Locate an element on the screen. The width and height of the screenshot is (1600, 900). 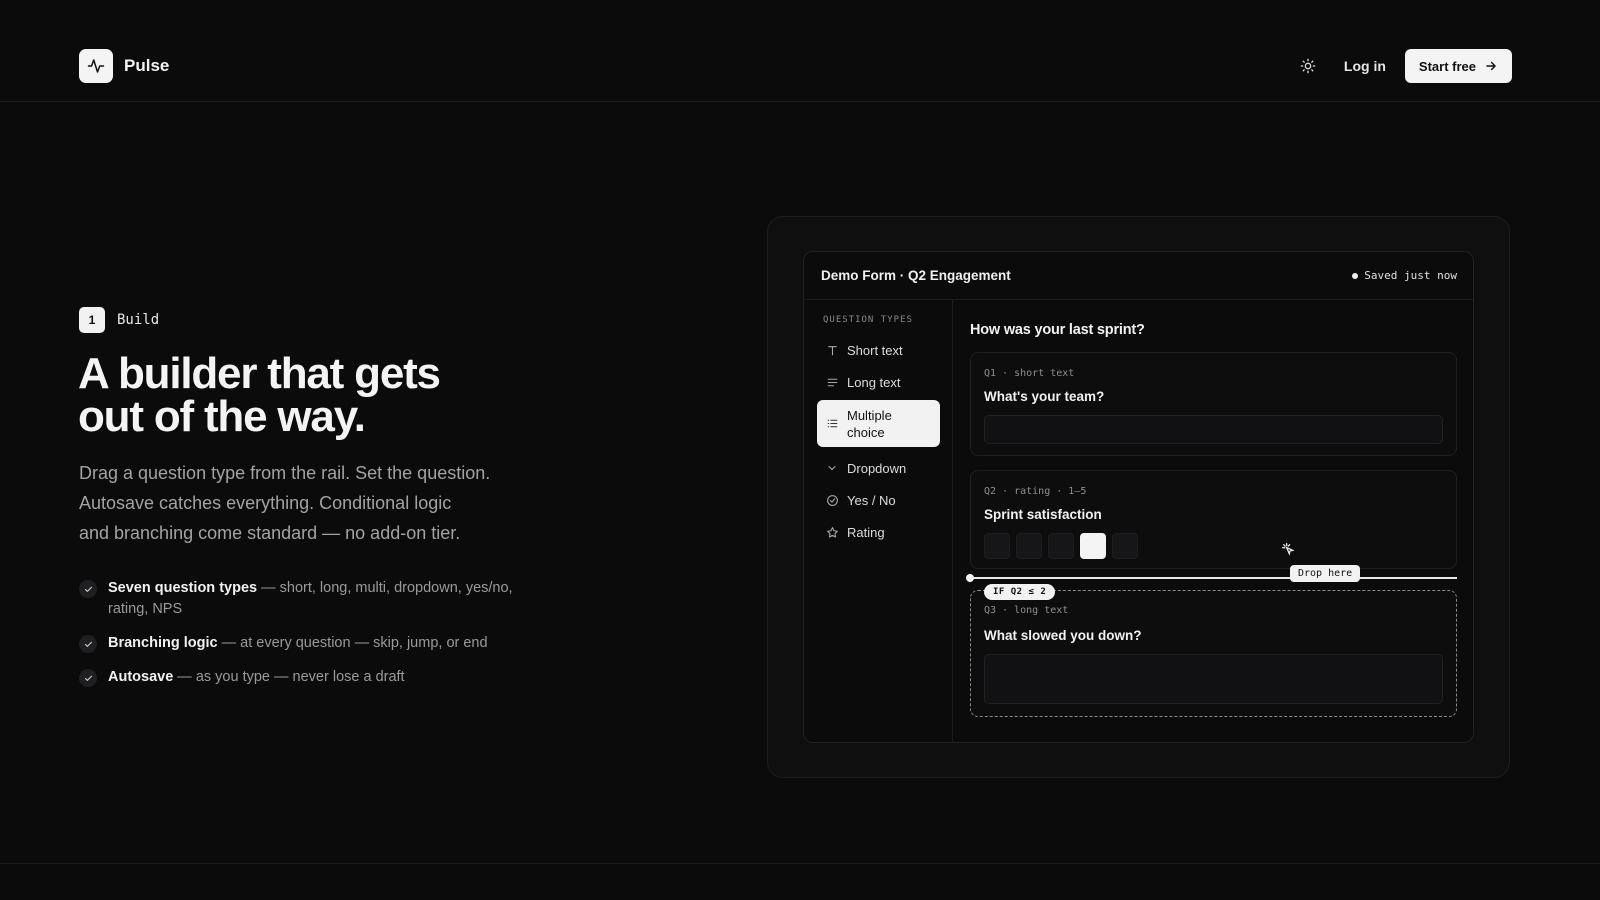
rail-item-long-text: Long text is located at coordinates (878, 382).